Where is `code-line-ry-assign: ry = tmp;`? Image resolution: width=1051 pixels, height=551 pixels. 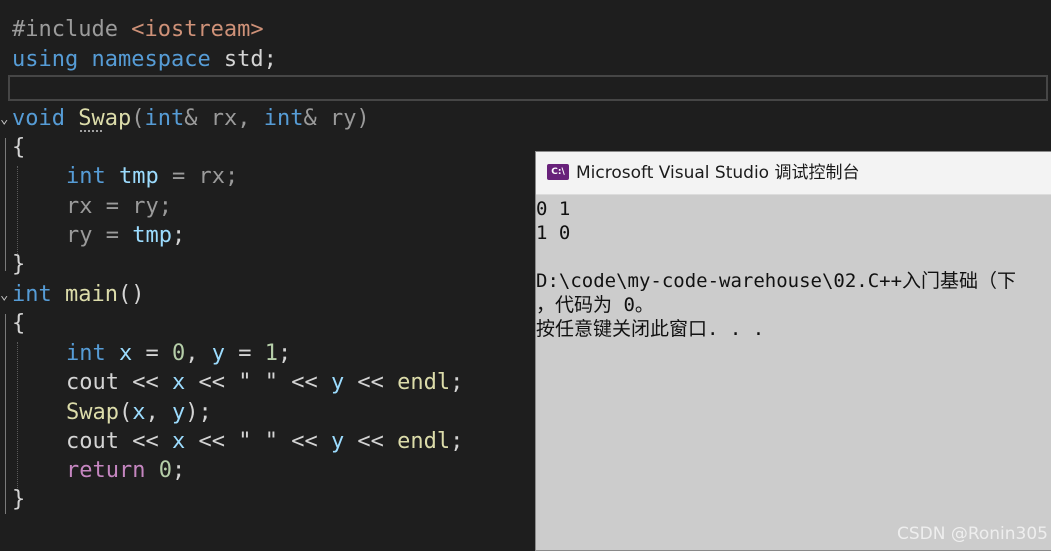
code-line-ry-assign: ry = tmp; is located at coordinates (125, 236).